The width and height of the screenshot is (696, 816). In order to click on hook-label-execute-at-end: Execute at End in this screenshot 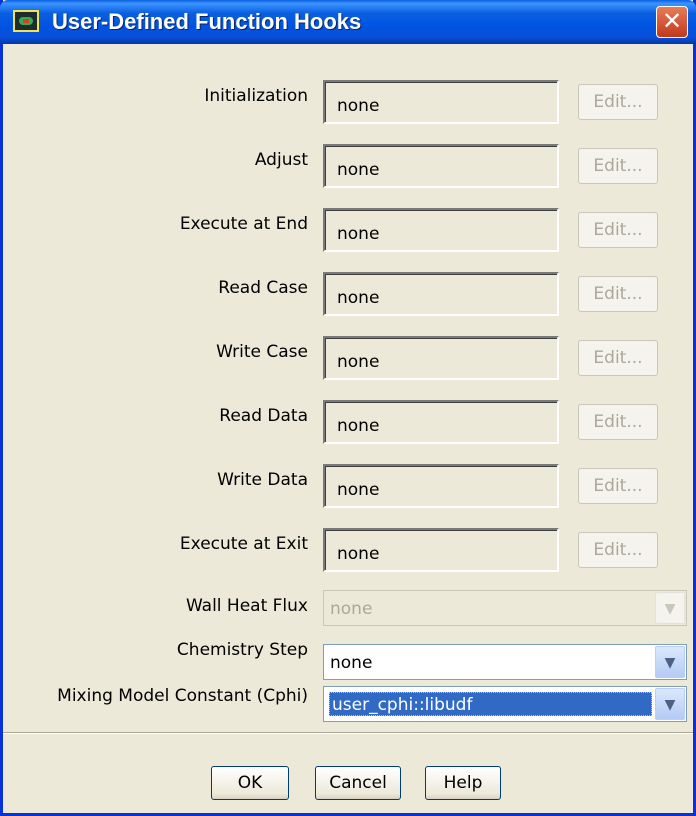, I will do `click(243, 224)`.